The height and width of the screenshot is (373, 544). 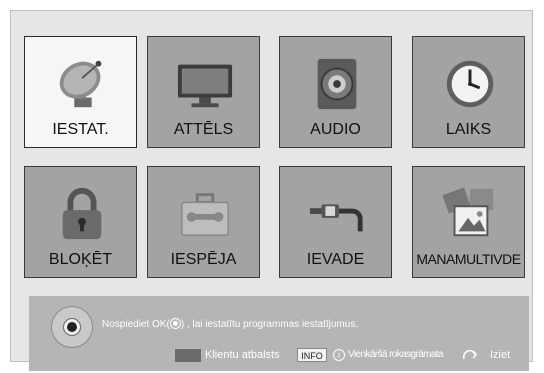 I want to click on menu-tile-label: BLOĶĒT, so click(x=80, y=259).